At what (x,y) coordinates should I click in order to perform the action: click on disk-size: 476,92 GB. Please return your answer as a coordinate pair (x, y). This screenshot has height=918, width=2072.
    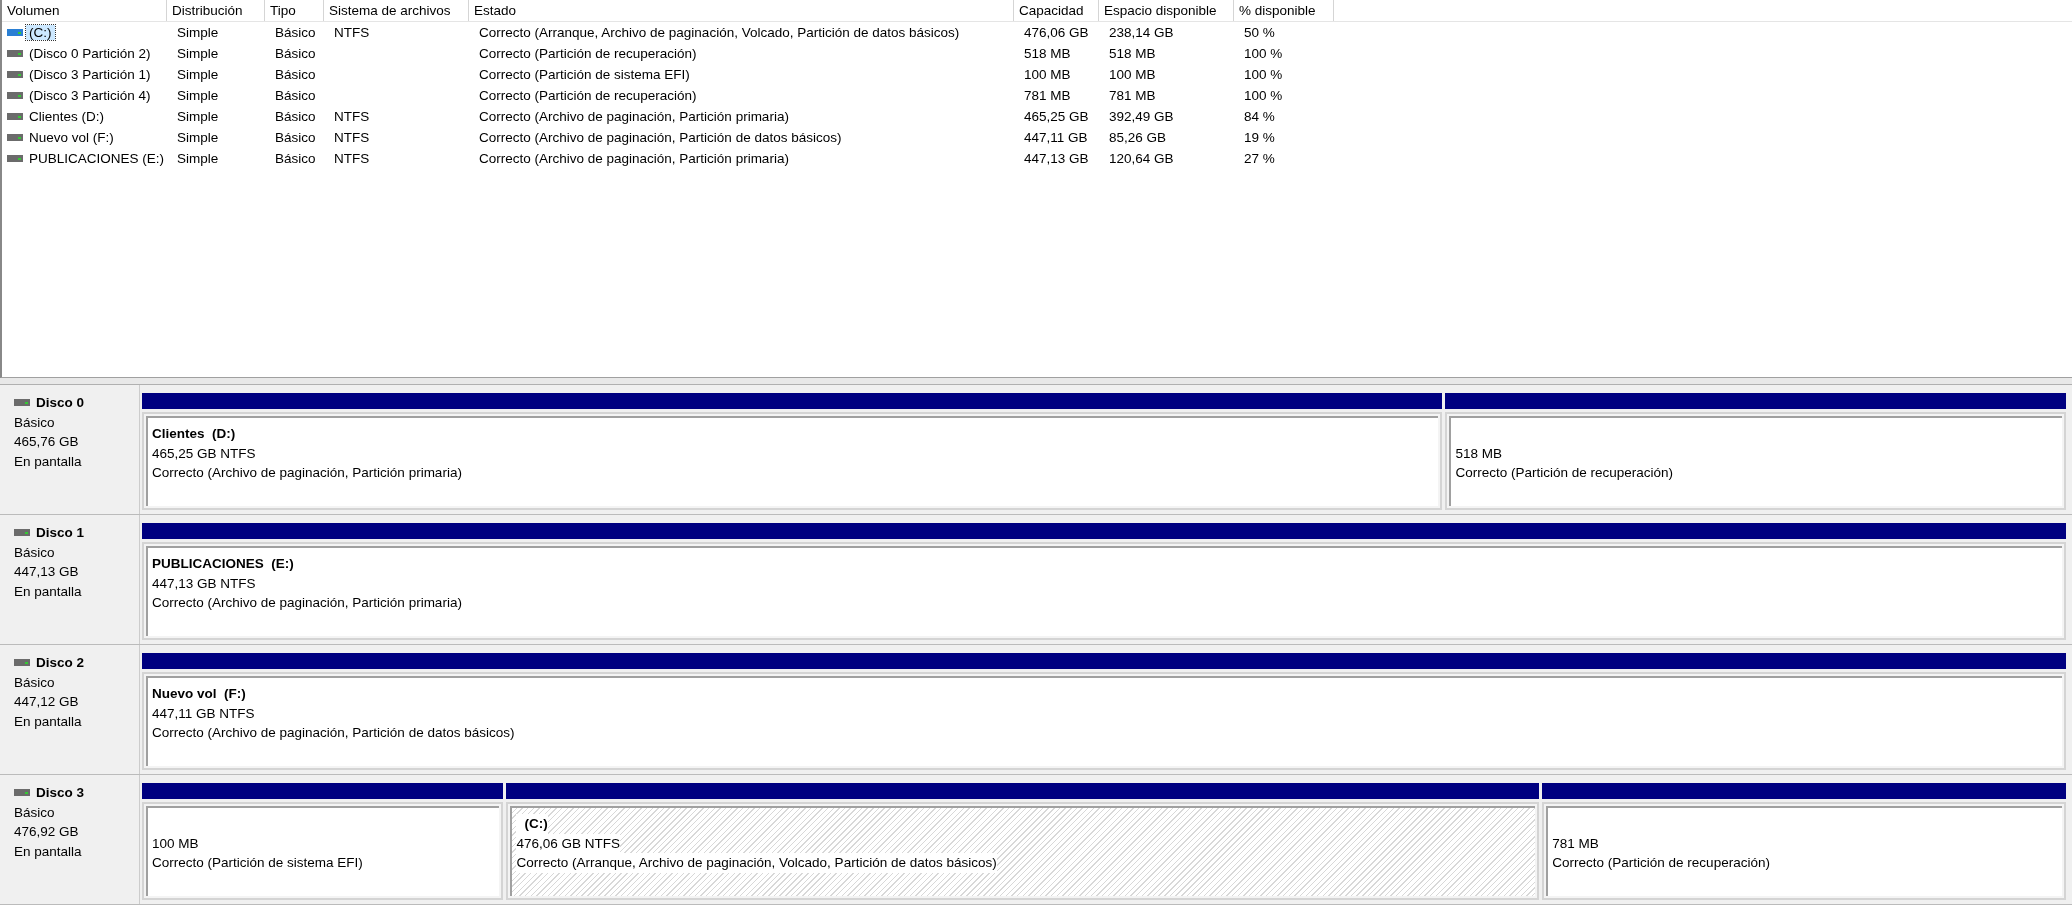
    Looking at the image, I should click on (47, 832).